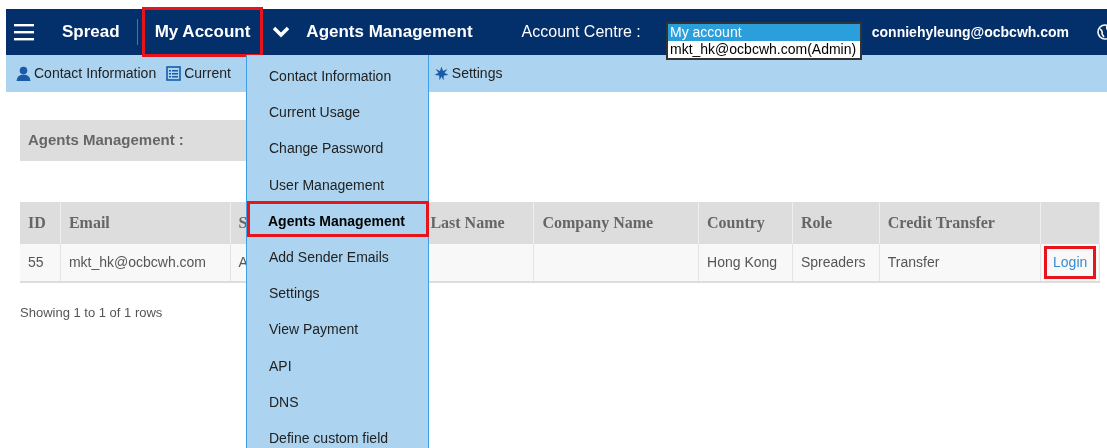  Describe the element at coordinates (745, 262) in the screenshot. I see `table-cell: Hong Kong` at that location.